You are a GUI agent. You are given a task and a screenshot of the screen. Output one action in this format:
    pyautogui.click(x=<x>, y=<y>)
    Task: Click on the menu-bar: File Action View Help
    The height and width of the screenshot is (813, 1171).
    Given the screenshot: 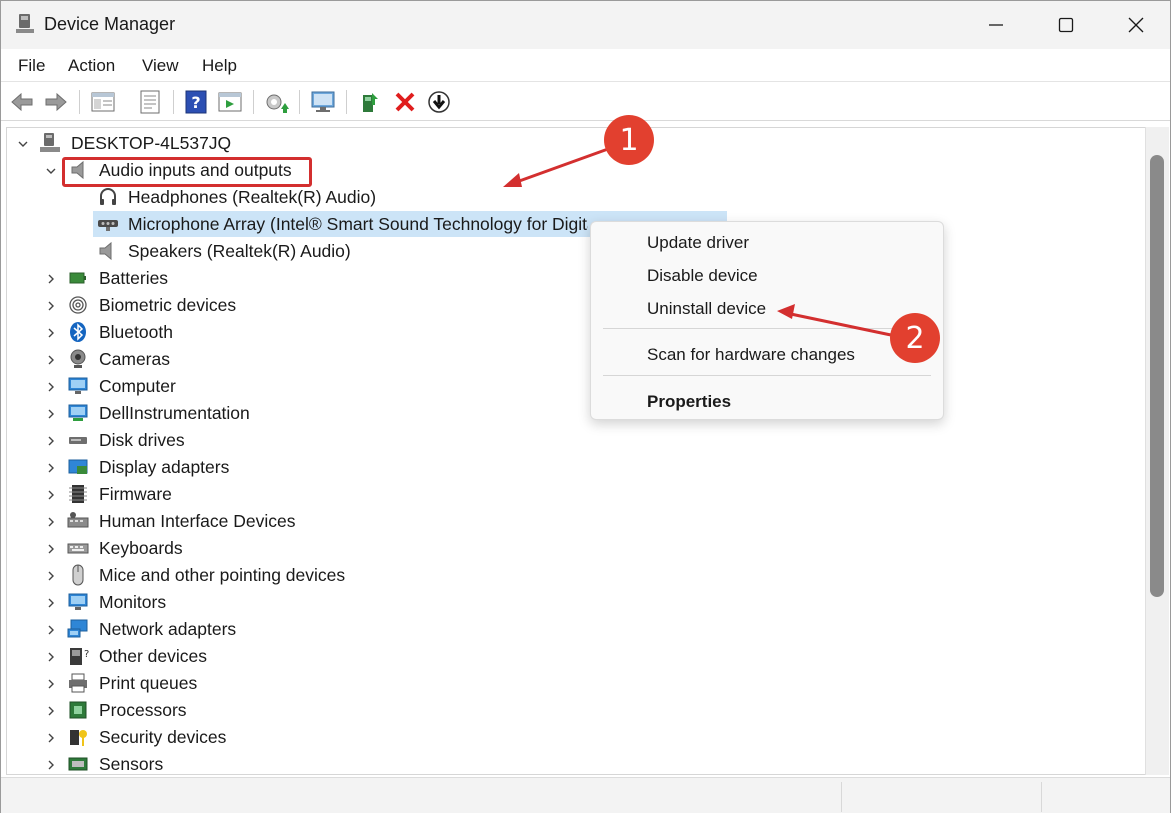 What is the action you would take?
    pyautogui.click(x=585, y=65)
    